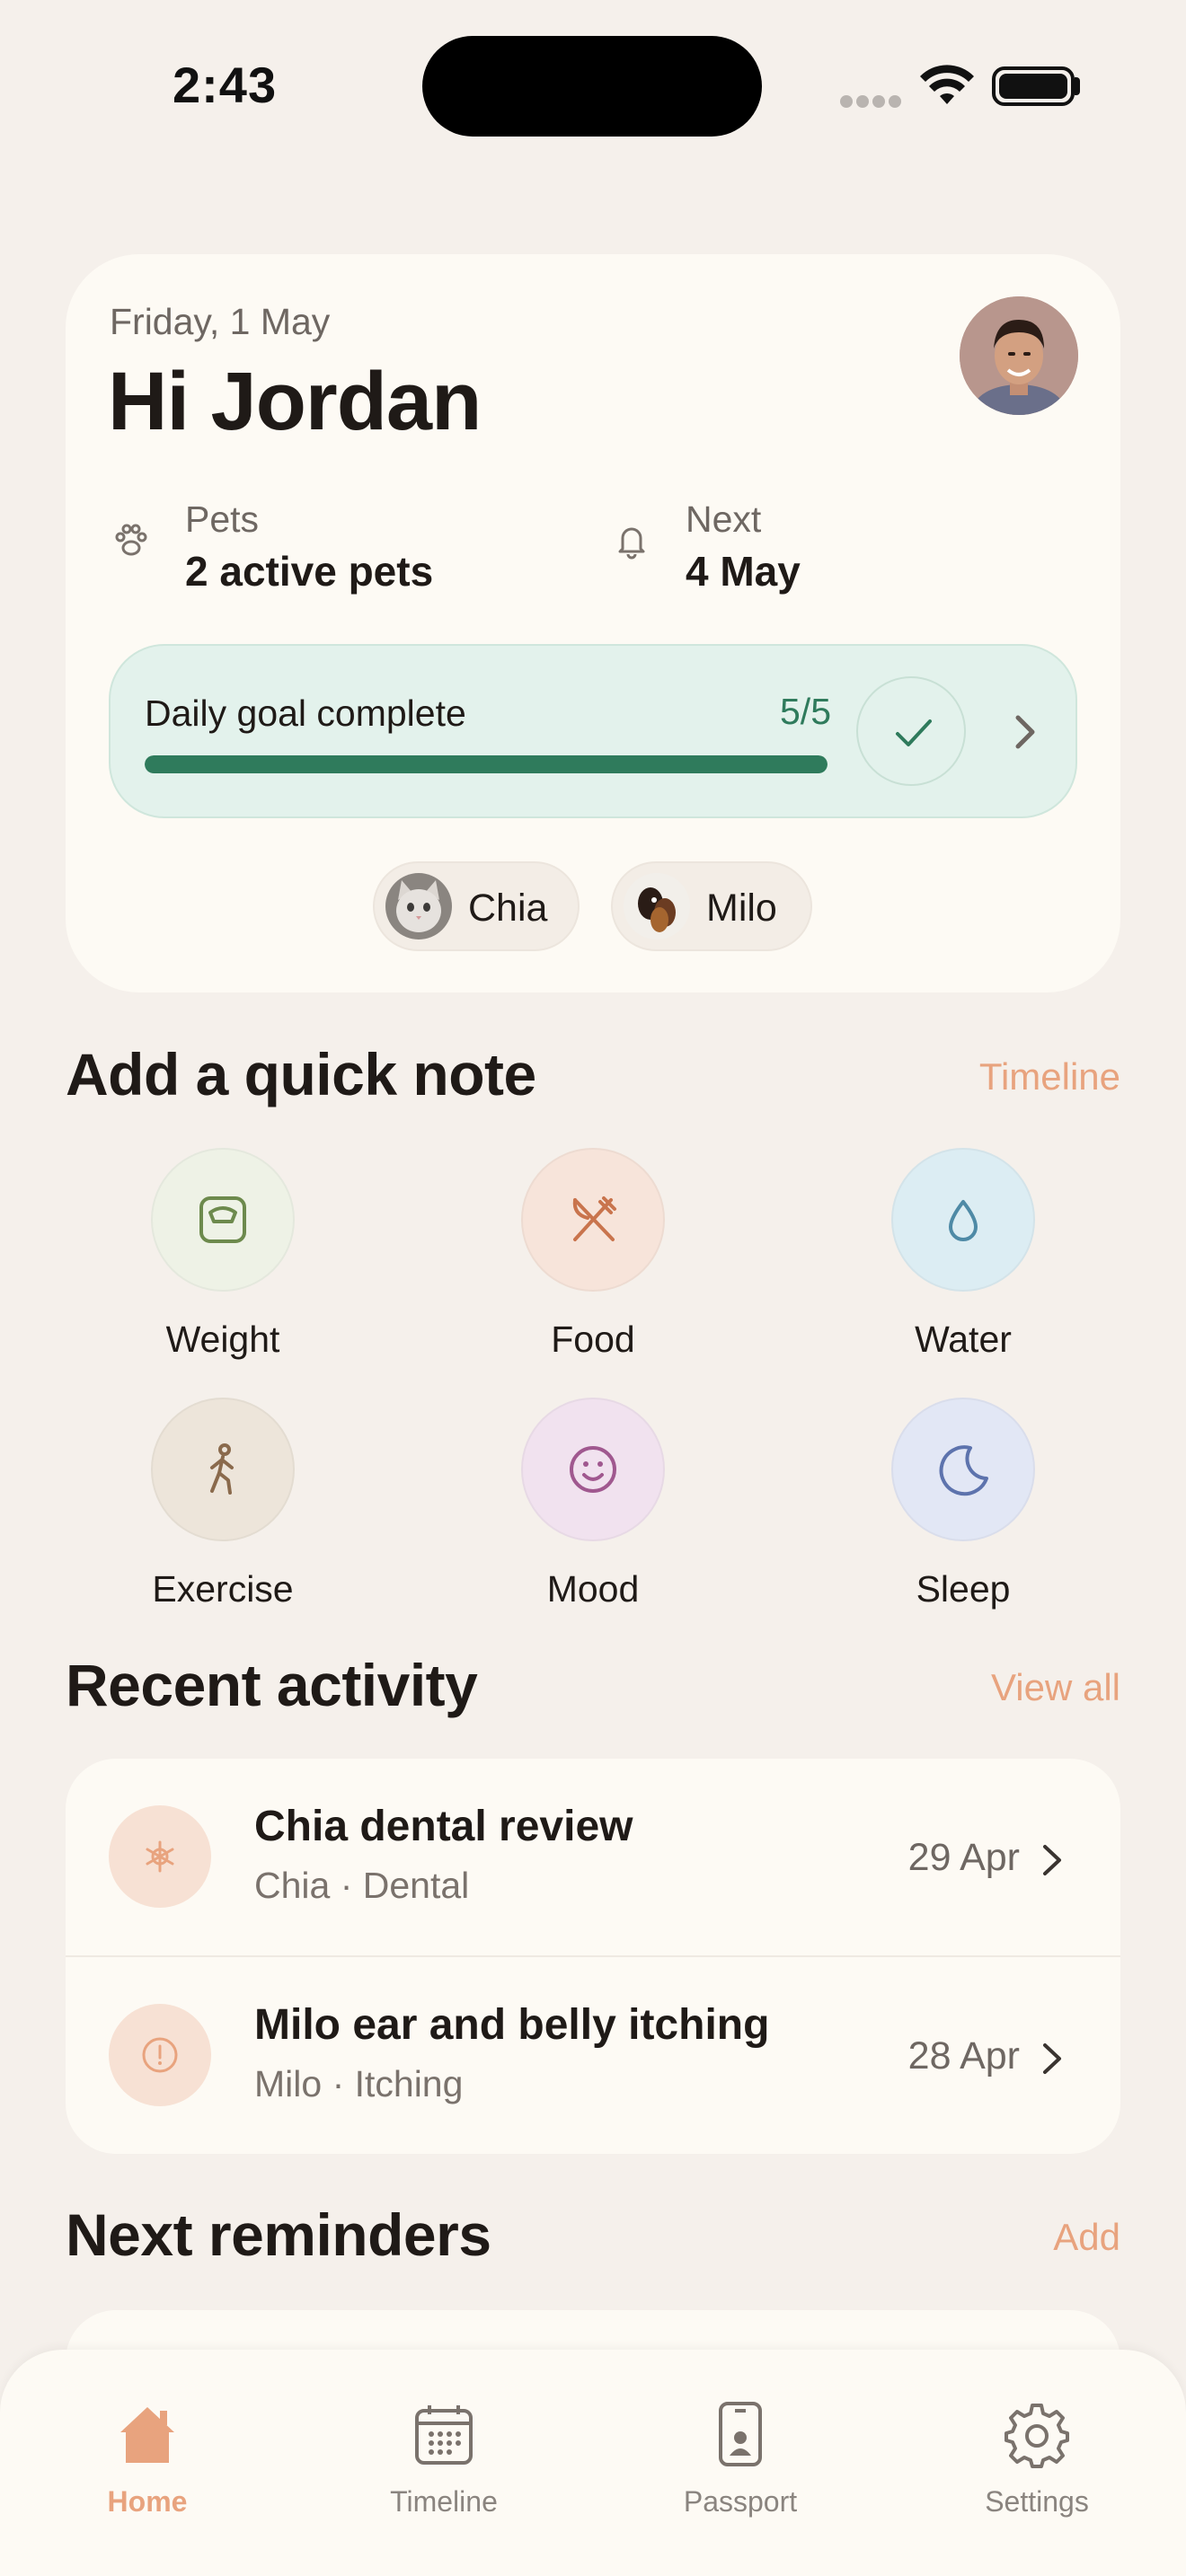  Describe the element at coordinates (147, 2501) in the screenshot. I see `tab-label: Home` at that location.